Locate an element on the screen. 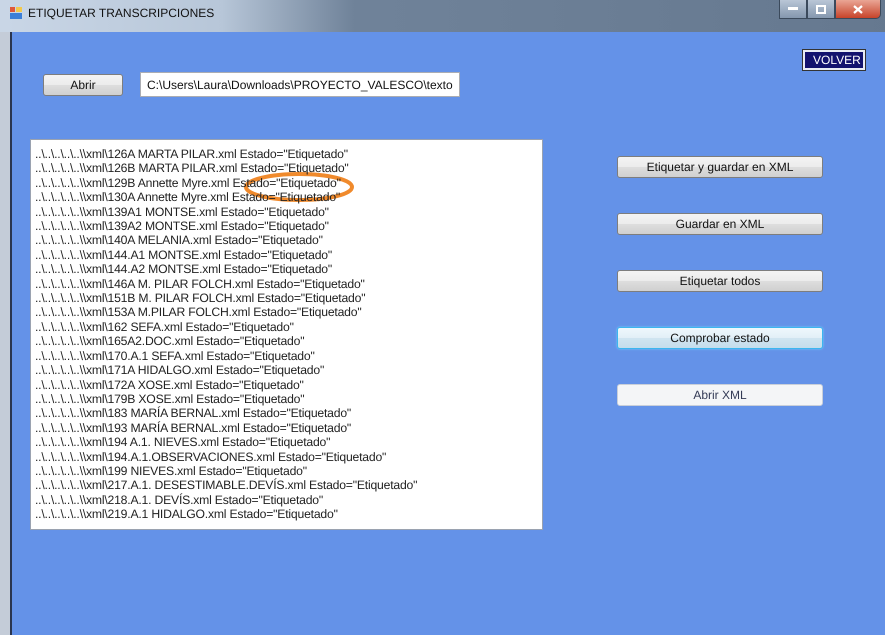 Image resolution: width=885 pixels, height=635 pixels. file-list-item: ..\..\..\..\..\\xml\146A M. PILAR FOLCH.xml Estado="Etiquetado" is located at coordinates (200, 284).